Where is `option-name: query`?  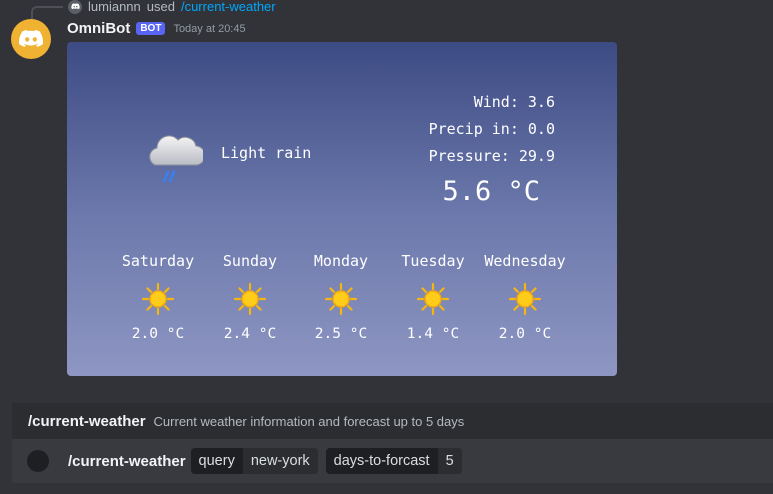
option-name: query is located at coordinates (216, 461).